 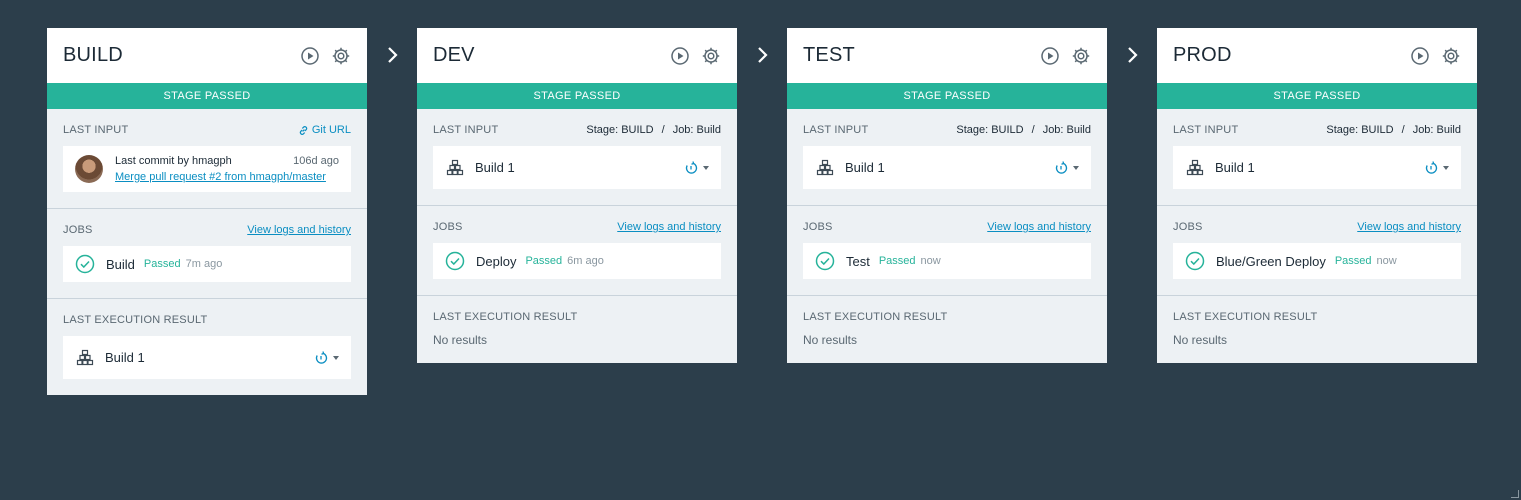 I want to click on commit-author: Last commit by hmagph, so click(x=173, y=161).